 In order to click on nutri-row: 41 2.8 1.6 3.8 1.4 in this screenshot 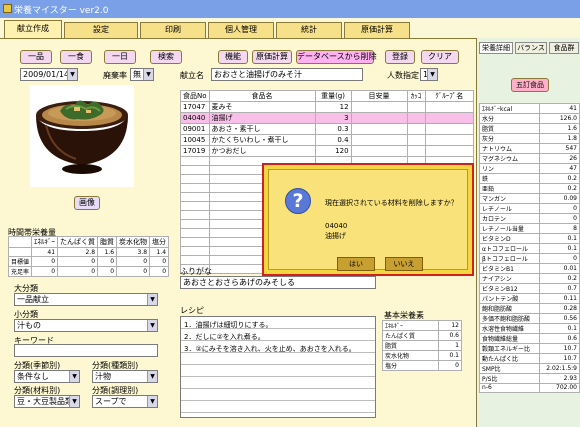, I will do `click(88, 252)`.